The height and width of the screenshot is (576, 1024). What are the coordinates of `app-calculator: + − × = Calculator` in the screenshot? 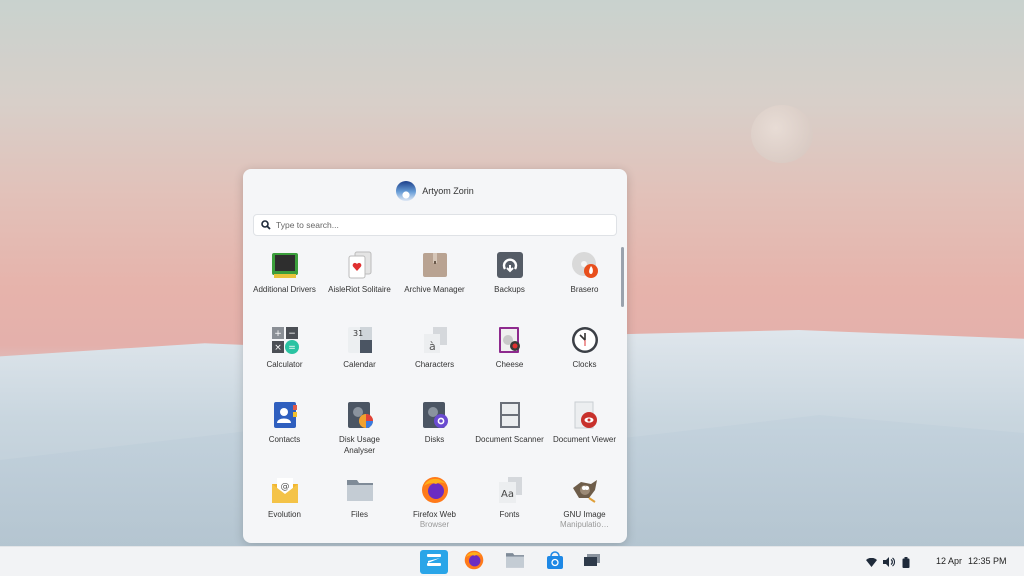 It's located at (284, 361).